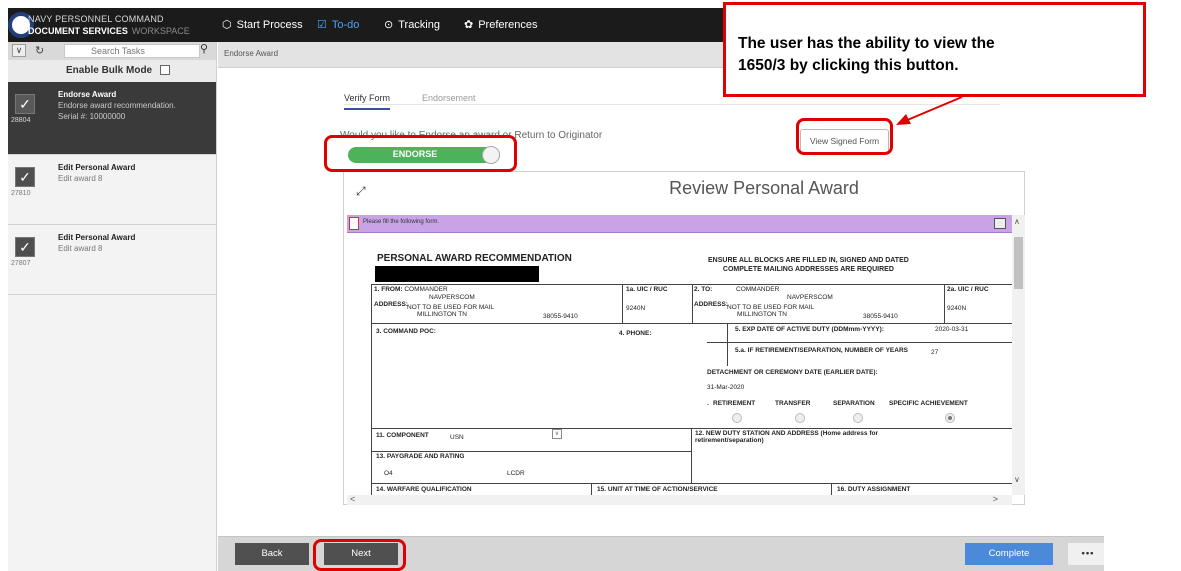  I want to click on highlight-next-button, so click(359, 555).